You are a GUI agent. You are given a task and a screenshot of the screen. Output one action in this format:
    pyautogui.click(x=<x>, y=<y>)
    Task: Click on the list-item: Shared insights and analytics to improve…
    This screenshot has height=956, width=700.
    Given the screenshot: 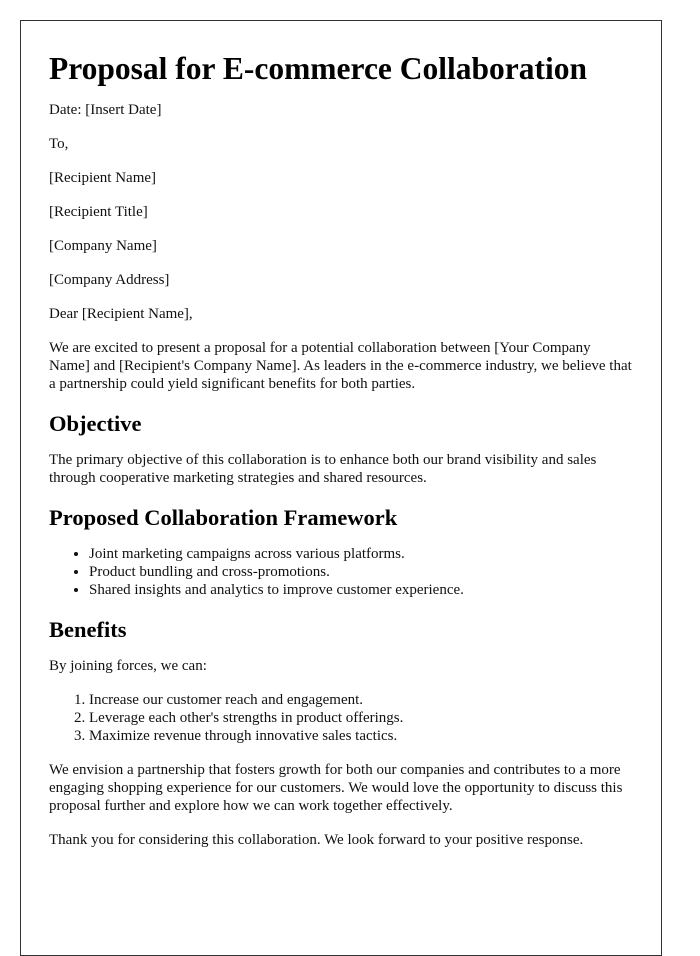 What is the action you would take?
    pyautogui.click(x=361, y=590)
    